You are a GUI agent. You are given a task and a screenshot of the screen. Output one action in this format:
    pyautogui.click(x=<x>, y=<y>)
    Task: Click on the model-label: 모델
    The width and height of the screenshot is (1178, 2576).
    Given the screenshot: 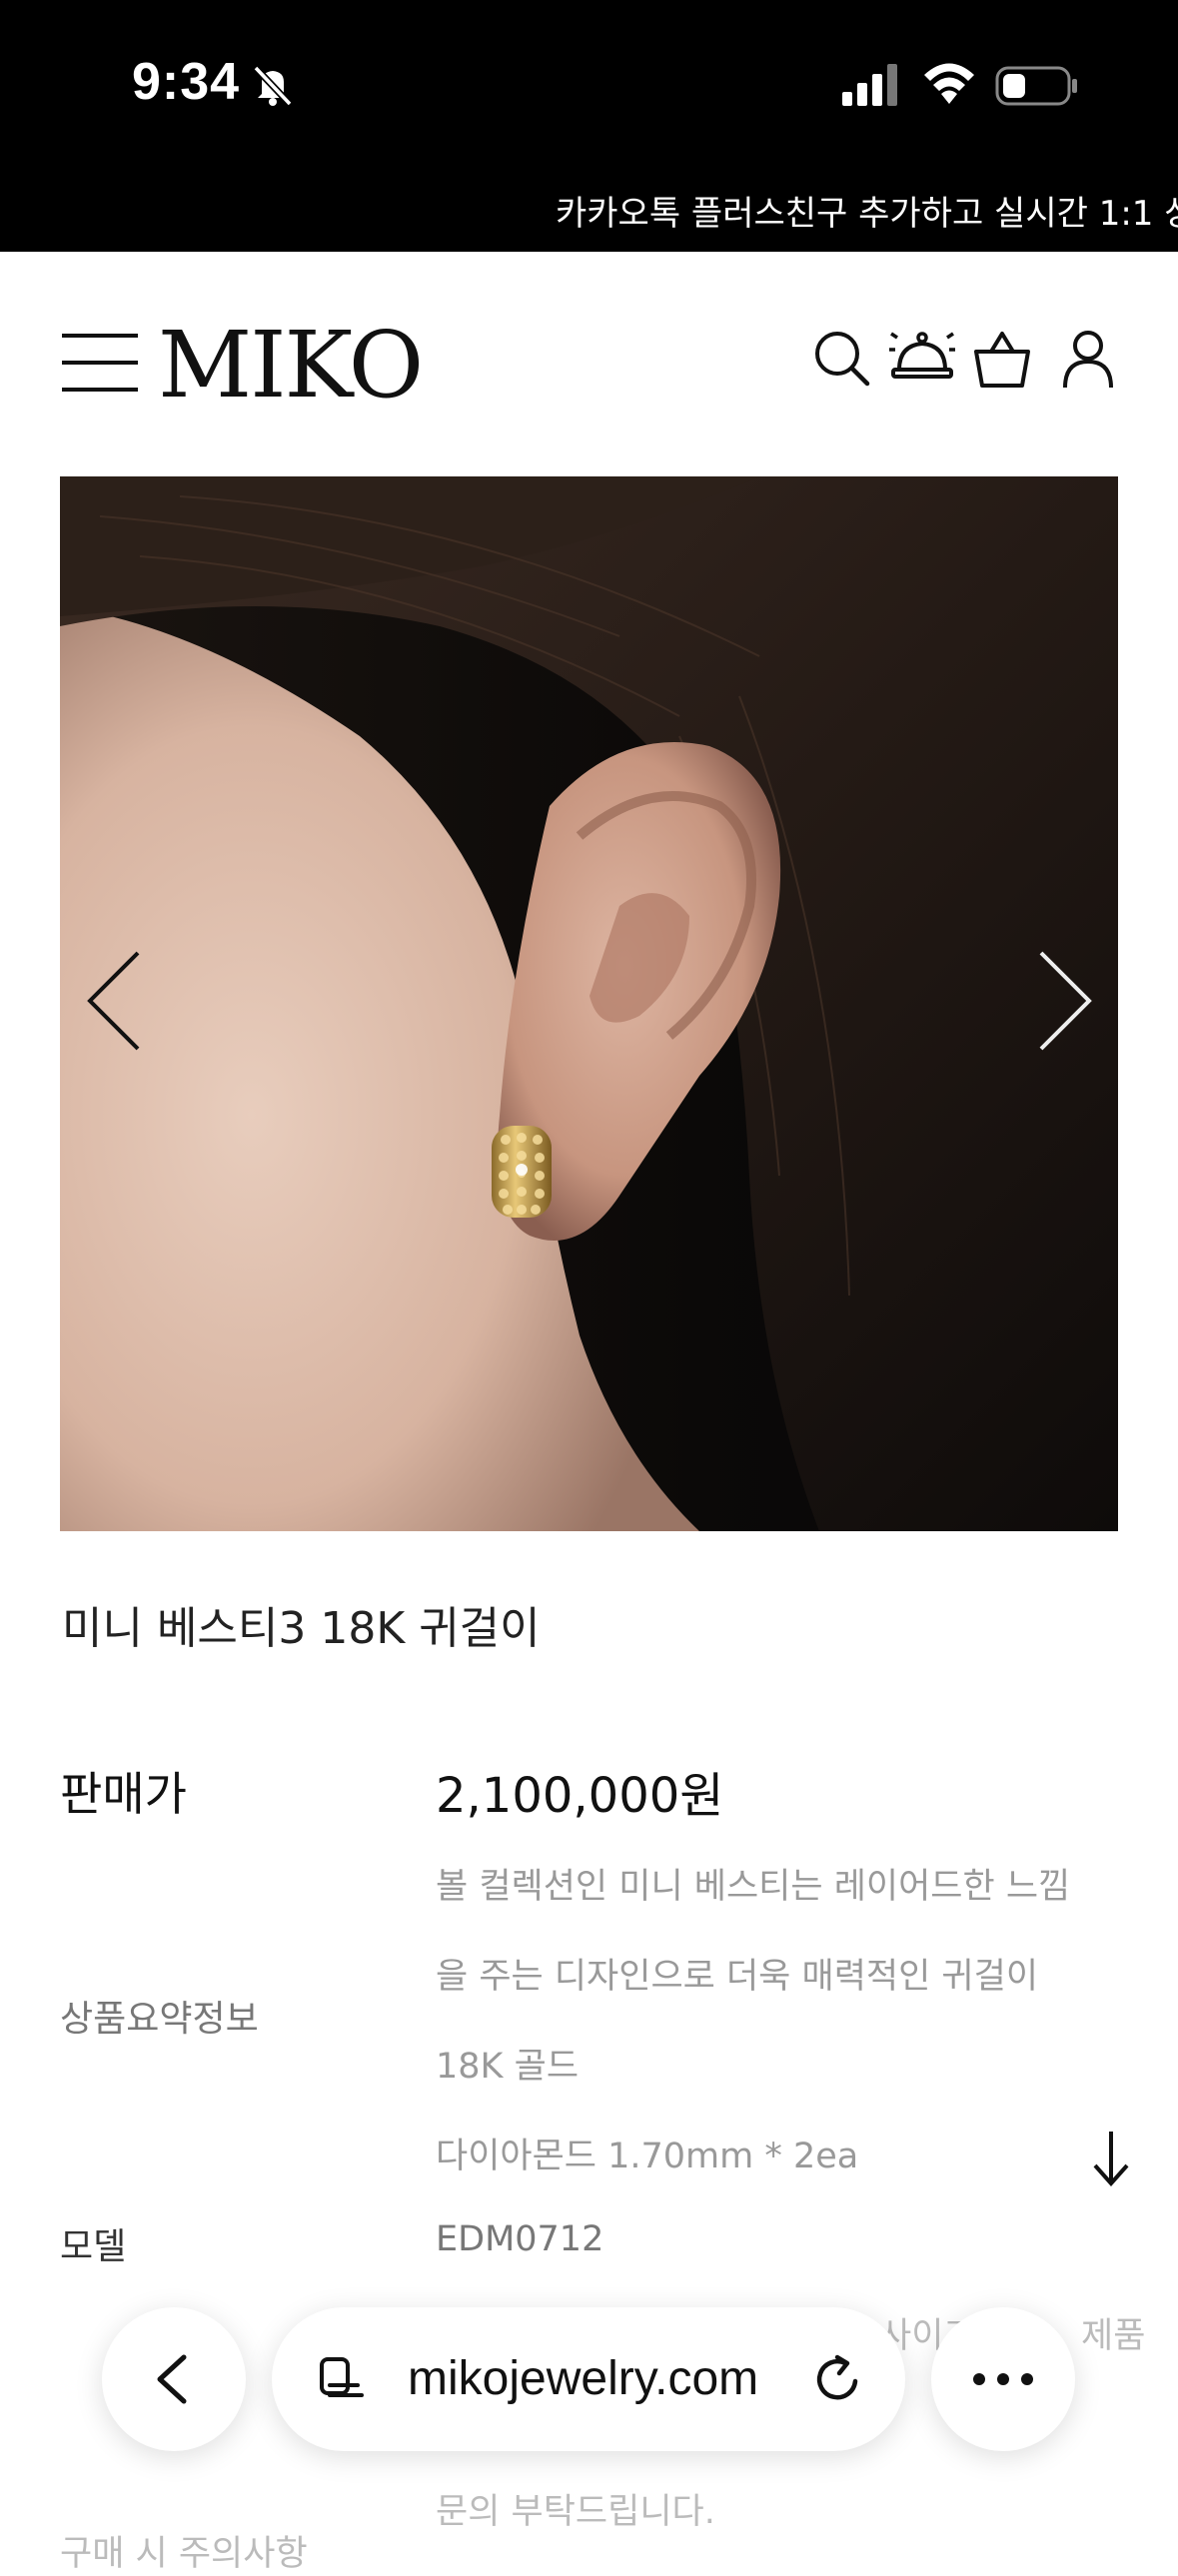 What is the action you would take?
    pyautogui.click(x=93, y=2246)
    